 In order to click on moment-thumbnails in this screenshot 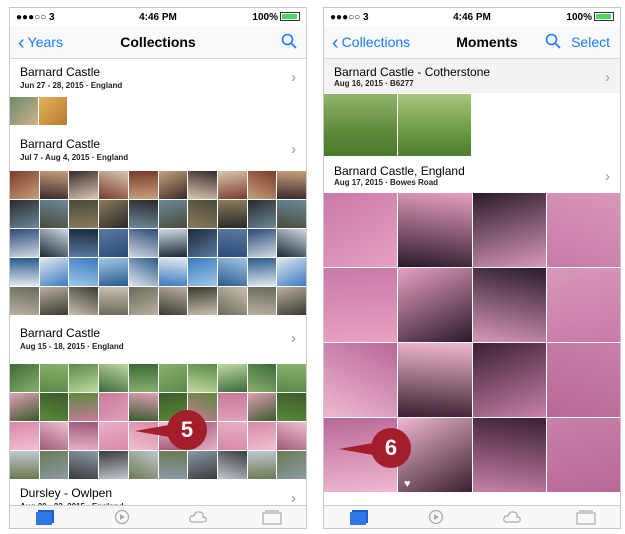, I will do `click(397, 125)`.